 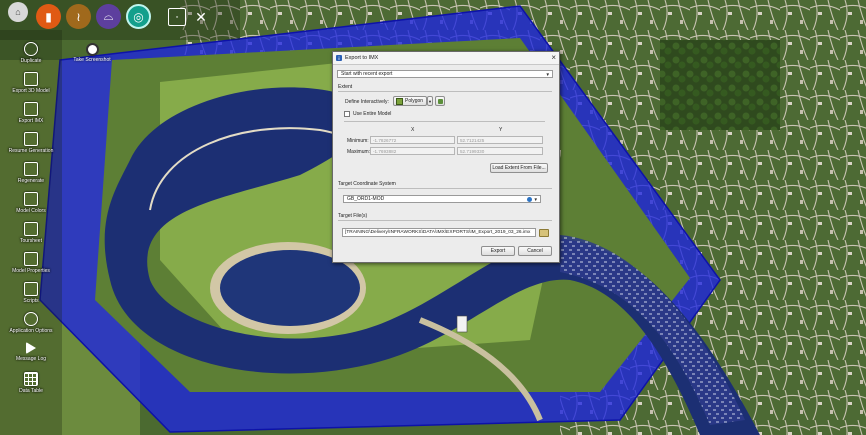 What do you see at coordinates (31, 169) in the screenshot?
I see `regenerate-icon` at bounding box center [31, 169].